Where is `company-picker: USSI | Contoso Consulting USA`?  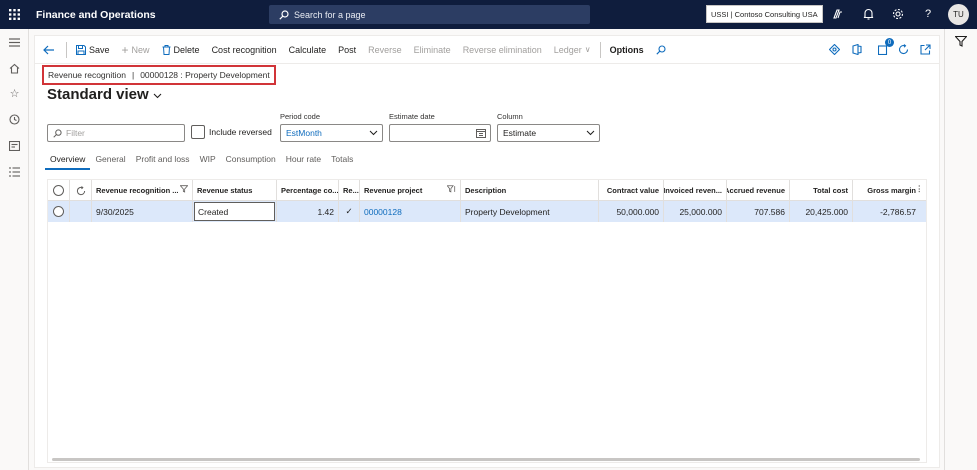 company-picker: USSI | Contoso Consulting USA is located at coordinates (764, 14).